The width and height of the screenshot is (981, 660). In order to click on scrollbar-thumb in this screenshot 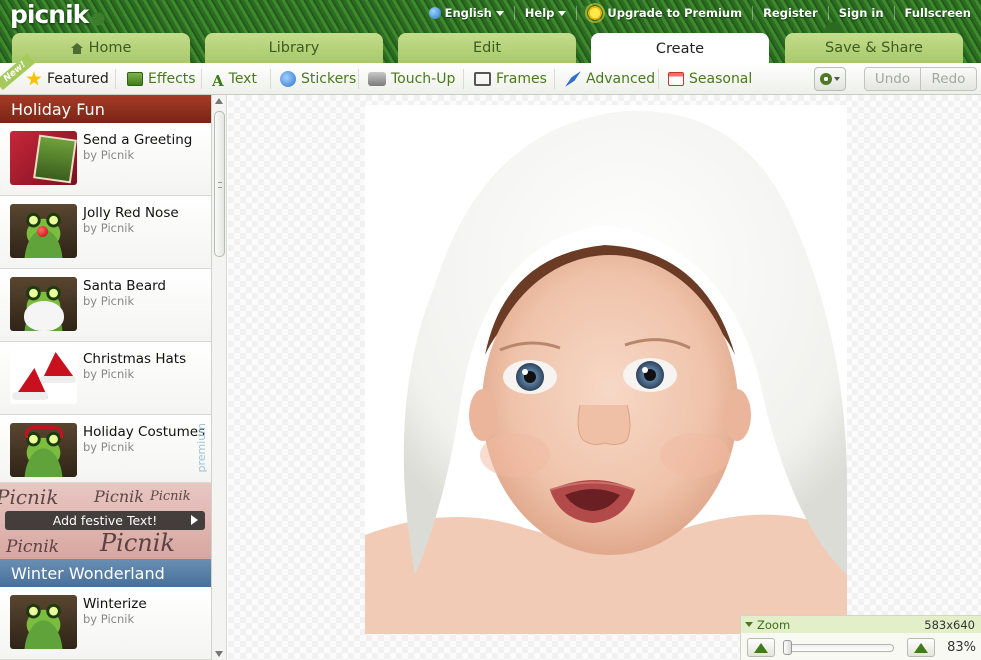, I will do `click(219, 184)`.